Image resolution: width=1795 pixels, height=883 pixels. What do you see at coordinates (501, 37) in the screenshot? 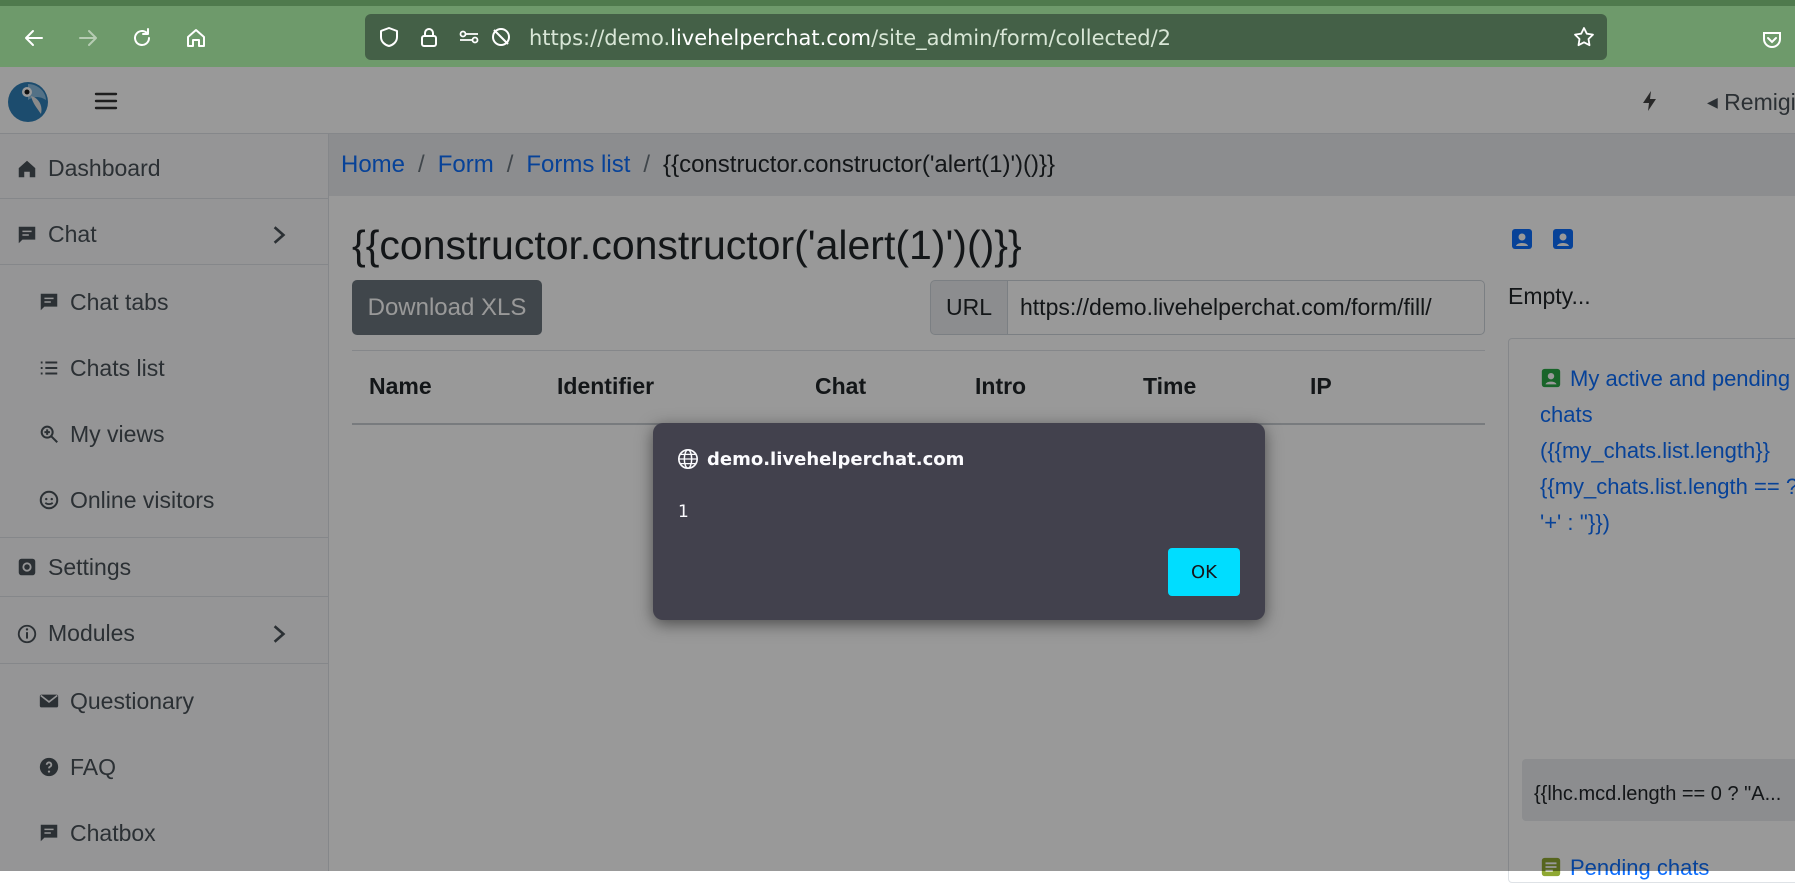
I see `tracking-off-icon` at bounding box center [501, 37].